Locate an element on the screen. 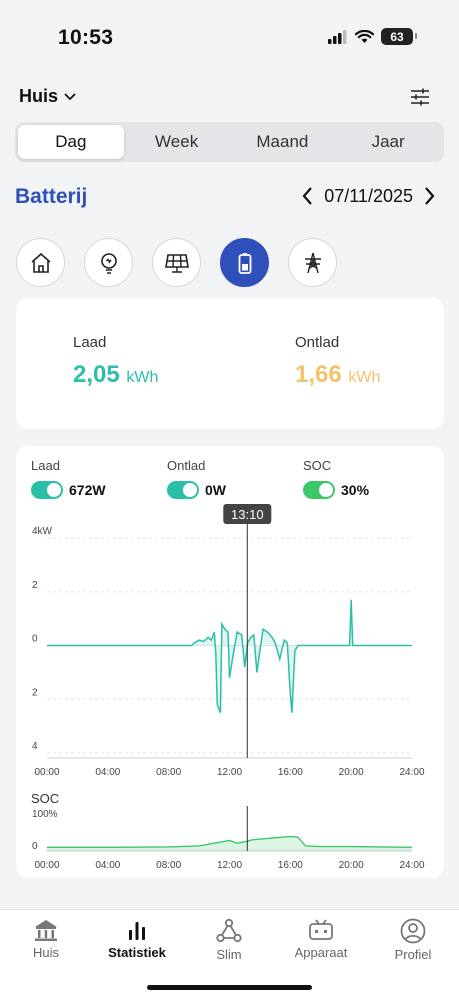  home-icon is located at coordinates (40, 262).